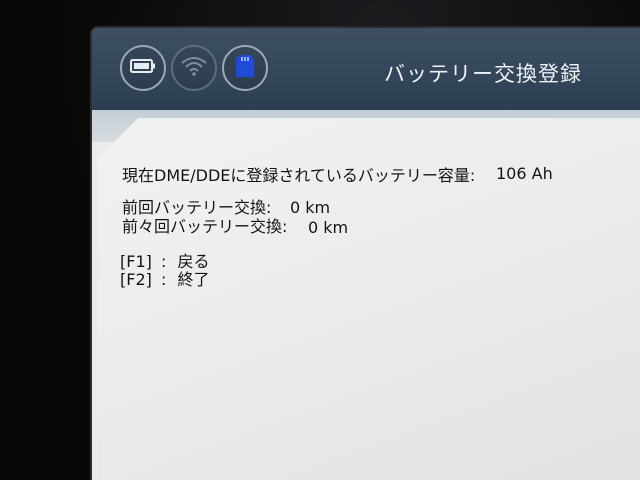 The image size is (640, 480). I want to click on wifi-status-button, so click(194, 68).